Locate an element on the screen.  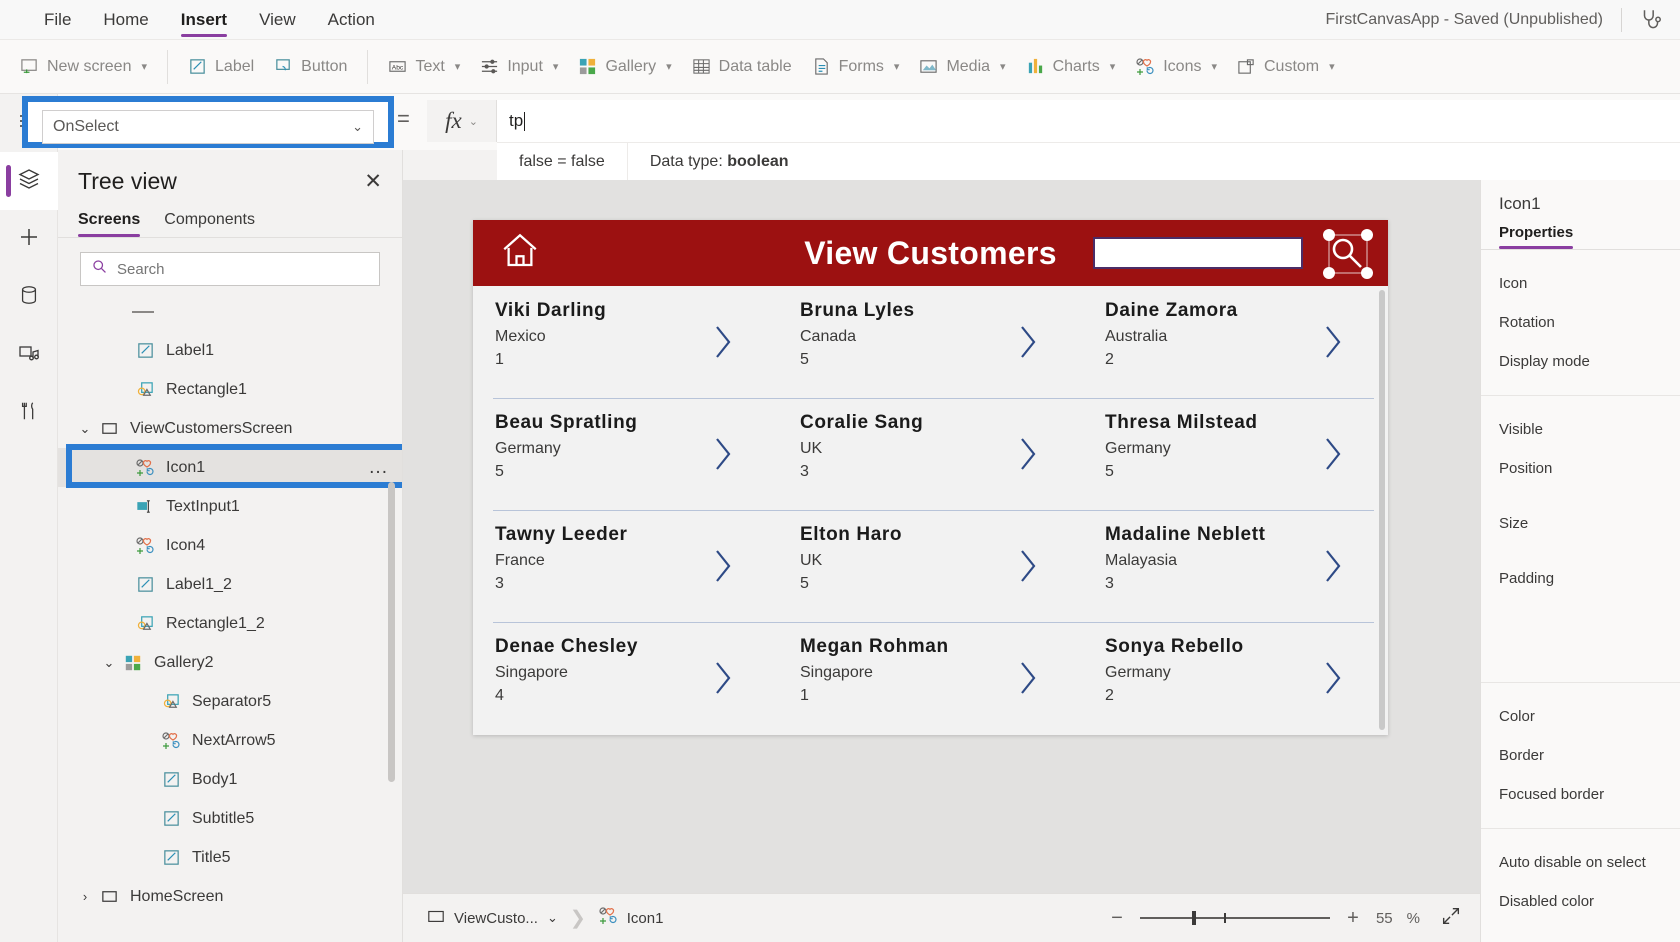
gallery-item: Bruna Lyles Canada 5 is located at coordinates (930, 342).